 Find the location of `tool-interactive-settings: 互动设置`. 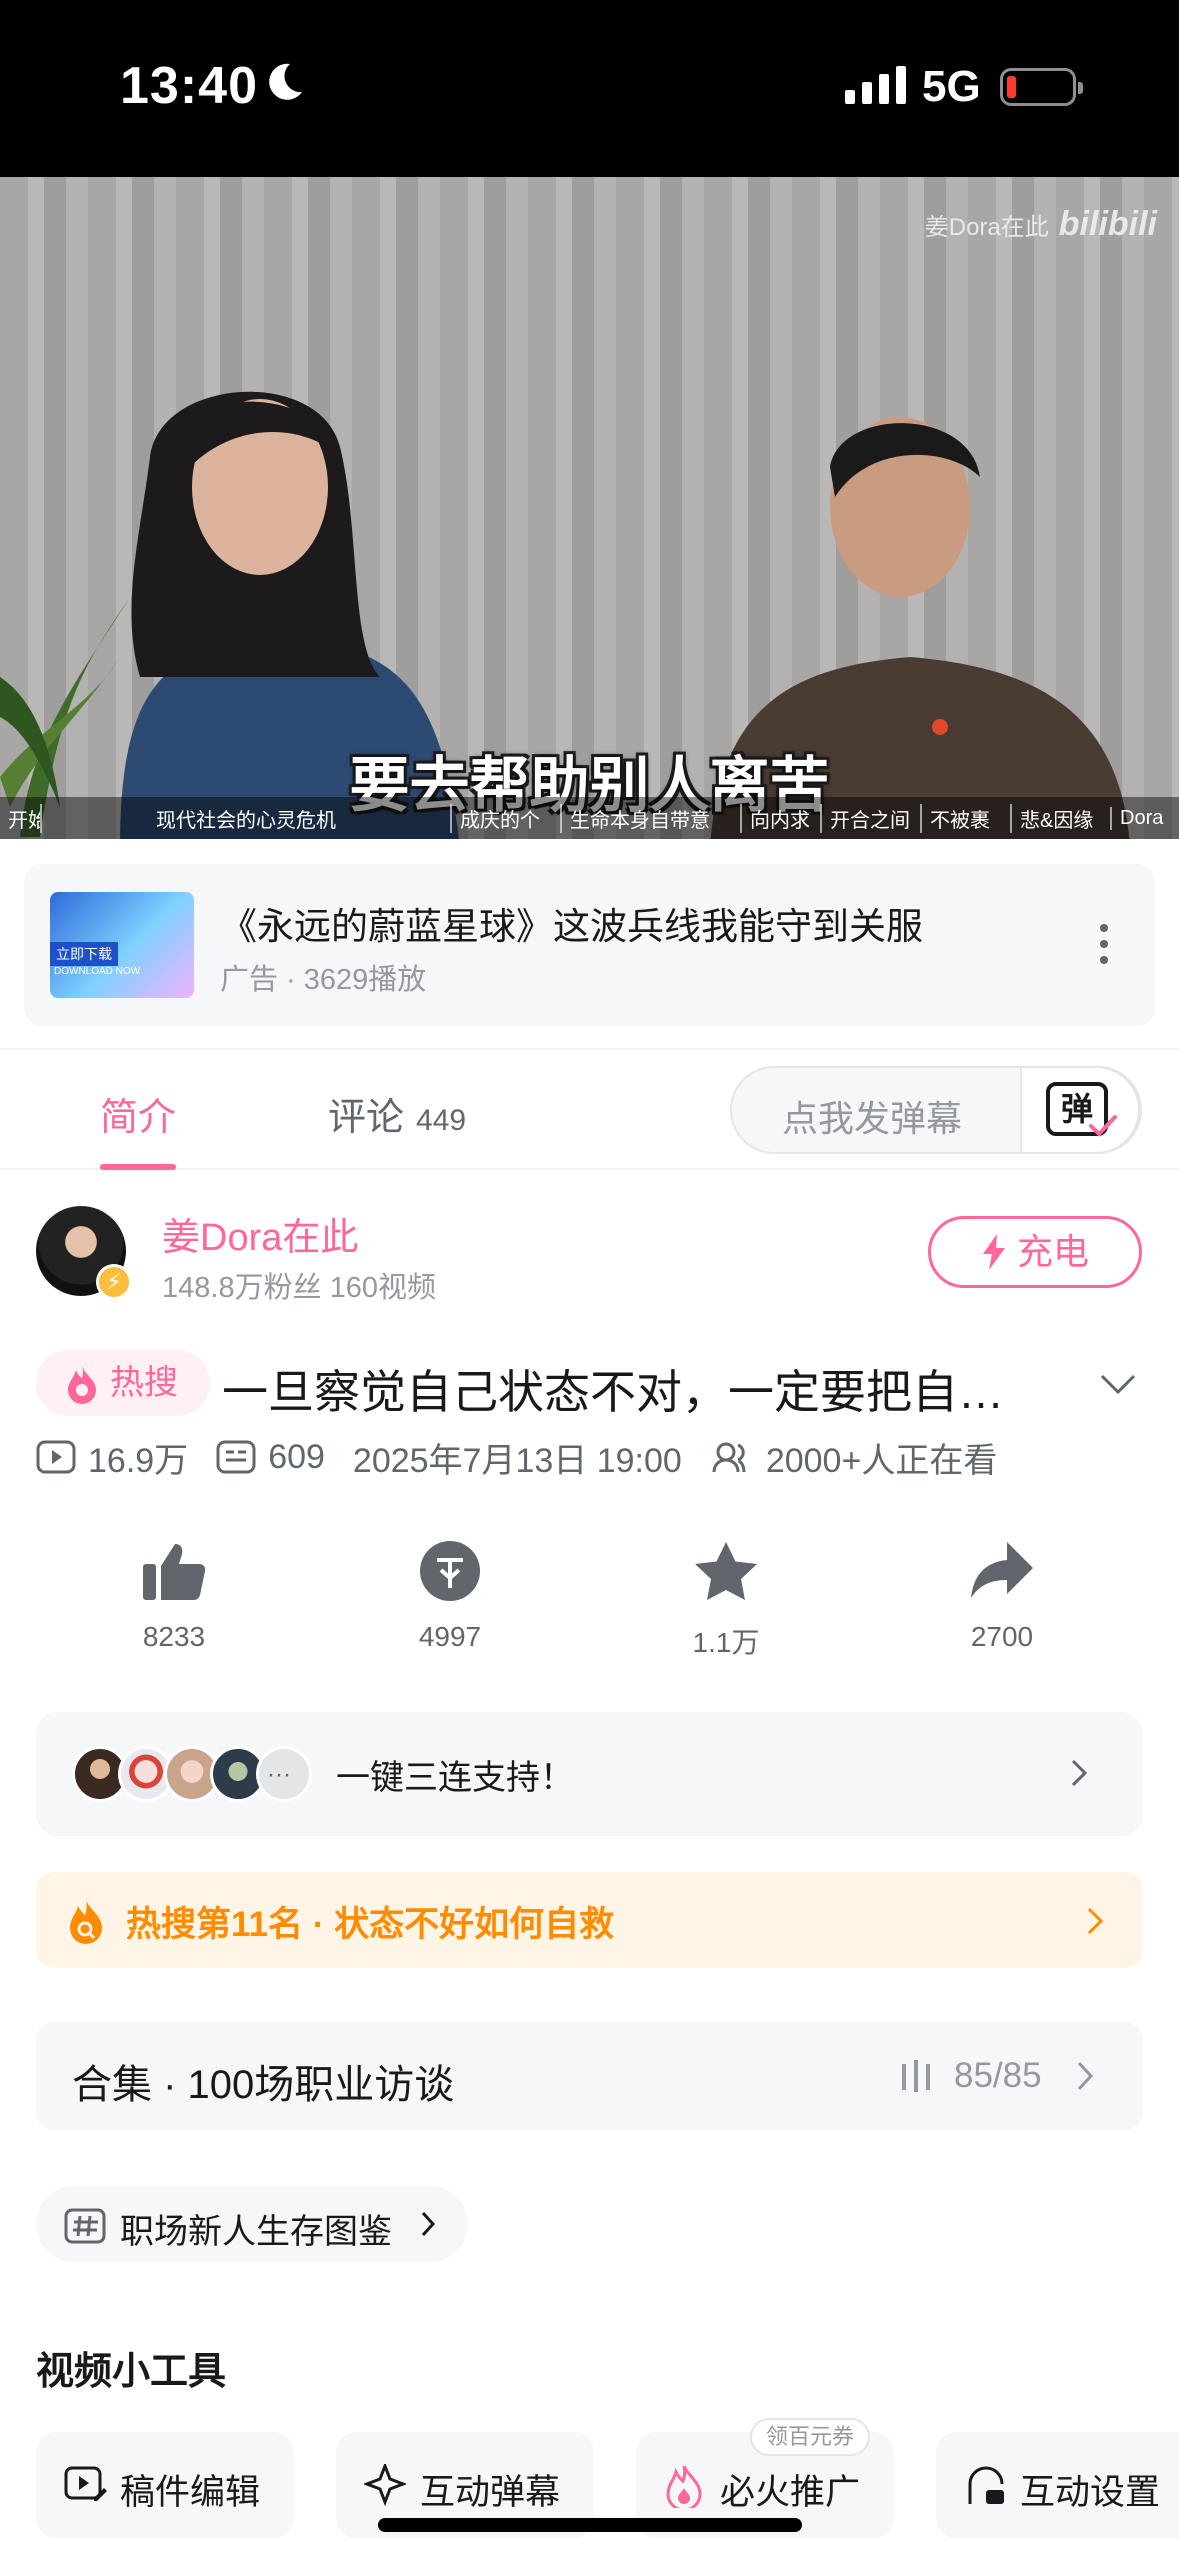

tool-interactive-settings: 互动设置 is located at coordinates (1057, 2485).